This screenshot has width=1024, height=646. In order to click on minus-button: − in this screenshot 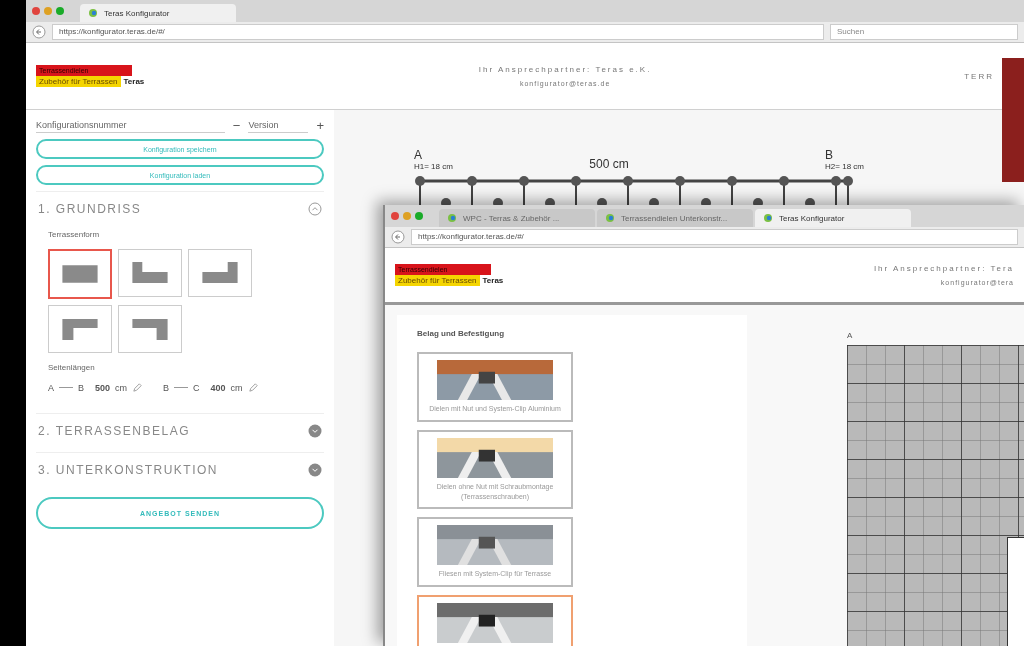, I will do `click(236, 125)`.